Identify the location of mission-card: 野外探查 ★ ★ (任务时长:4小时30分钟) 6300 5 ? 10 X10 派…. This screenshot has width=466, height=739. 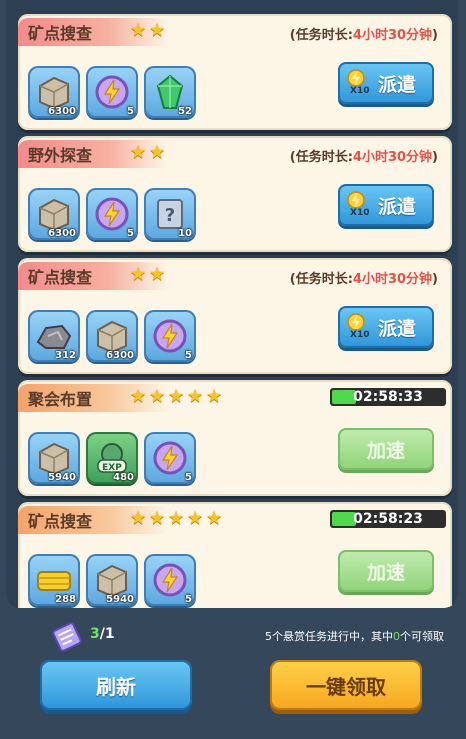
(235, 194).